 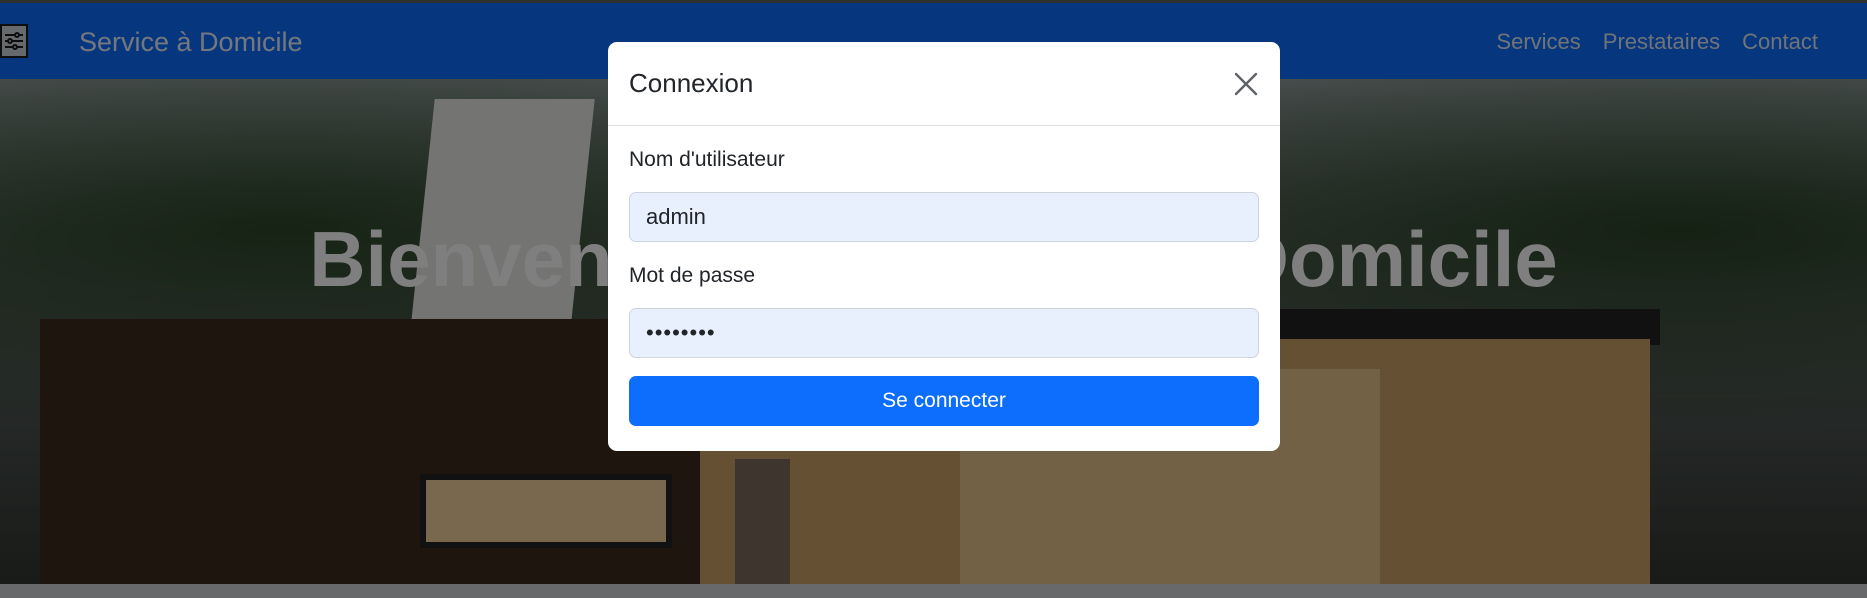 What do you see at coordinates (692, 275) in the screenshot?
I see `password-label: Mot de passe` at bounding box center [692, 275].